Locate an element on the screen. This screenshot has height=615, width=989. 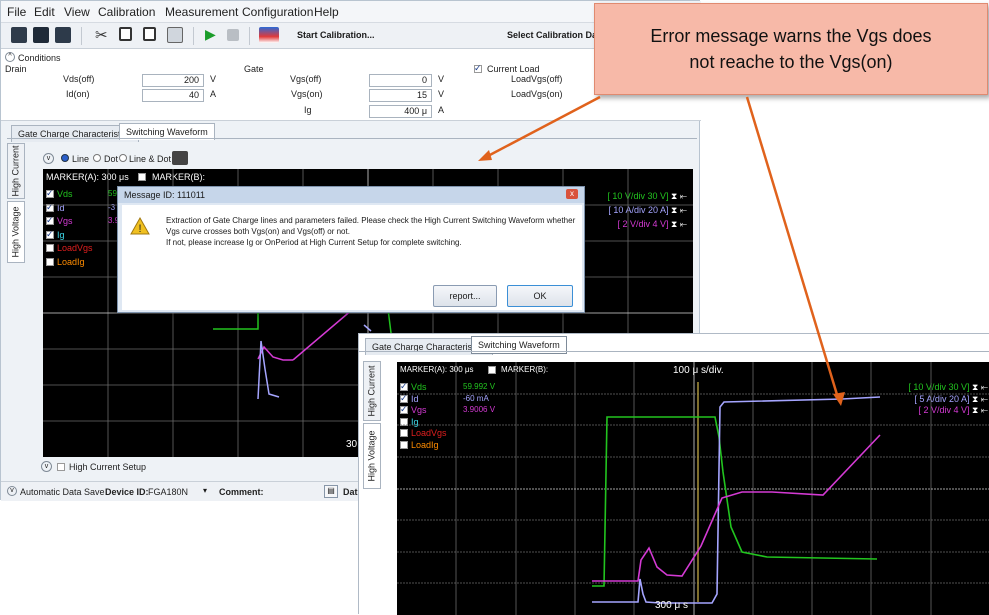
arrow-head-dialog is located at coordinates (485, 155).